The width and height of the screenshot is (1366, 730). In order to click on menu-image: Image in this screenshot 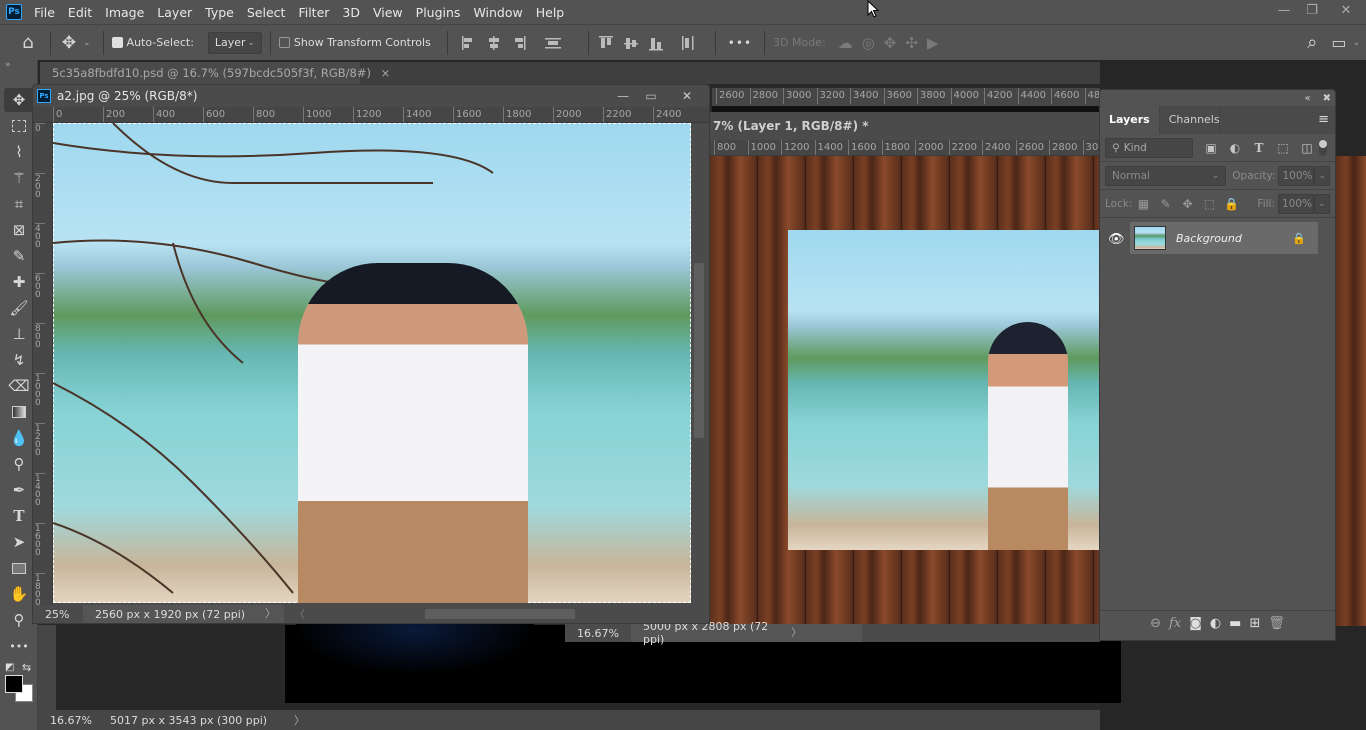, I will do `click(124, 12)`.